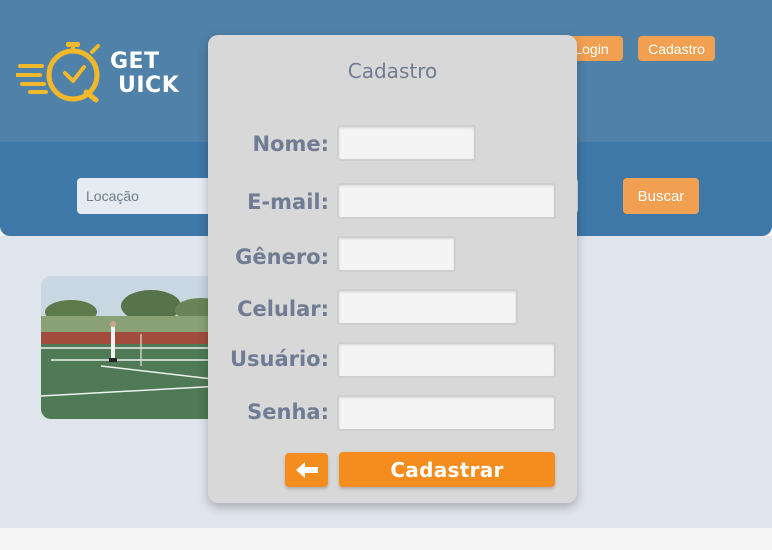 Image resolution: width=772 pixels, height=550 pixels. I want to click on senha-label: Senha:, so click(288, 412).